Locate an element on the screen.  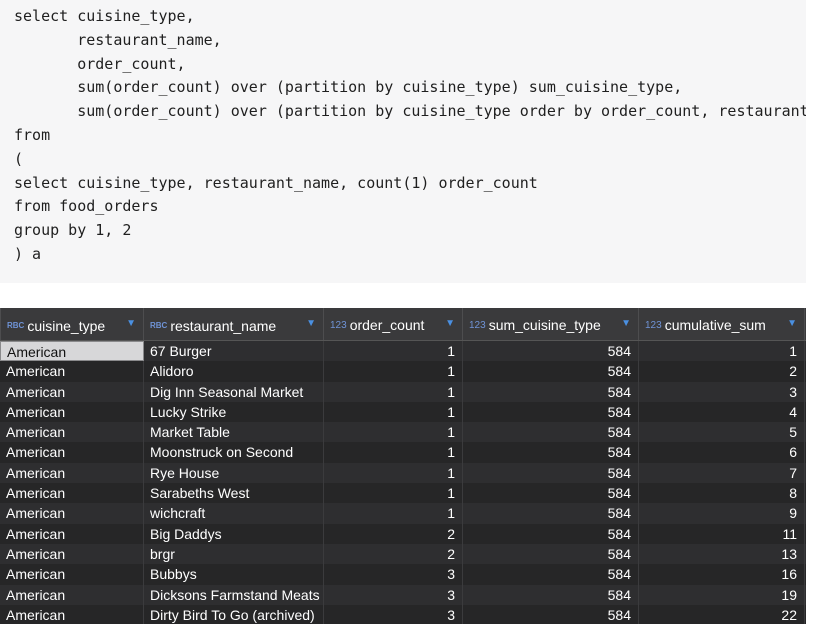
table-row: American Moonstruck on Second 1 584 6 is located at coordinates (403, 452).